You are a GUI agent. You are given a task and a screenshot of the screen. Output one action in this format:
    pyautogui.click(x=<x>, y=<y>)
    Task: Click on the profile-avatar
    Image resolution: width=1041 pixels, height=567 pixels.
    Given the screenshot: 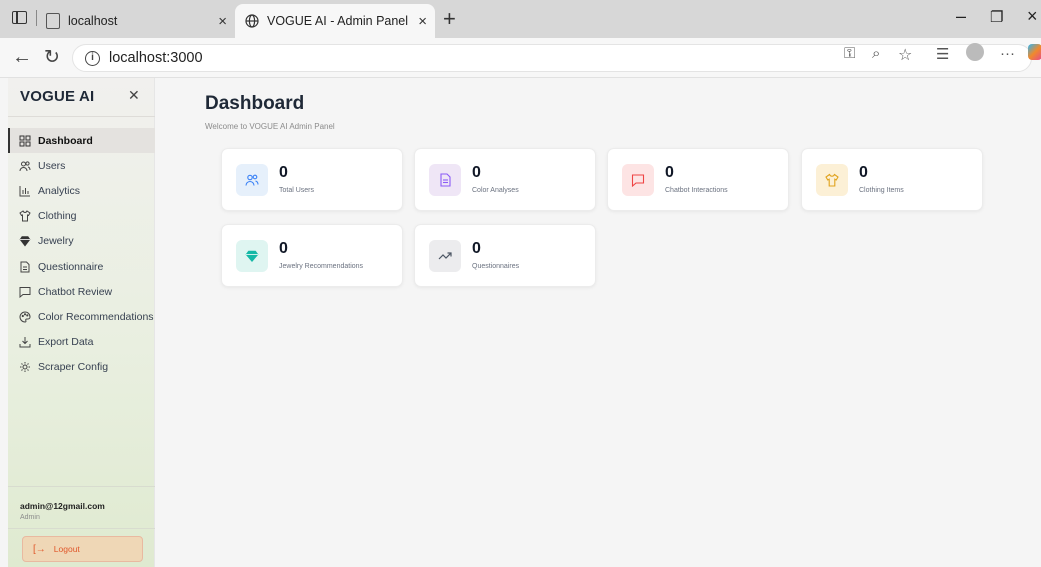 What is the action you would take?
    pyautogui.click(x=975, y=52)
    